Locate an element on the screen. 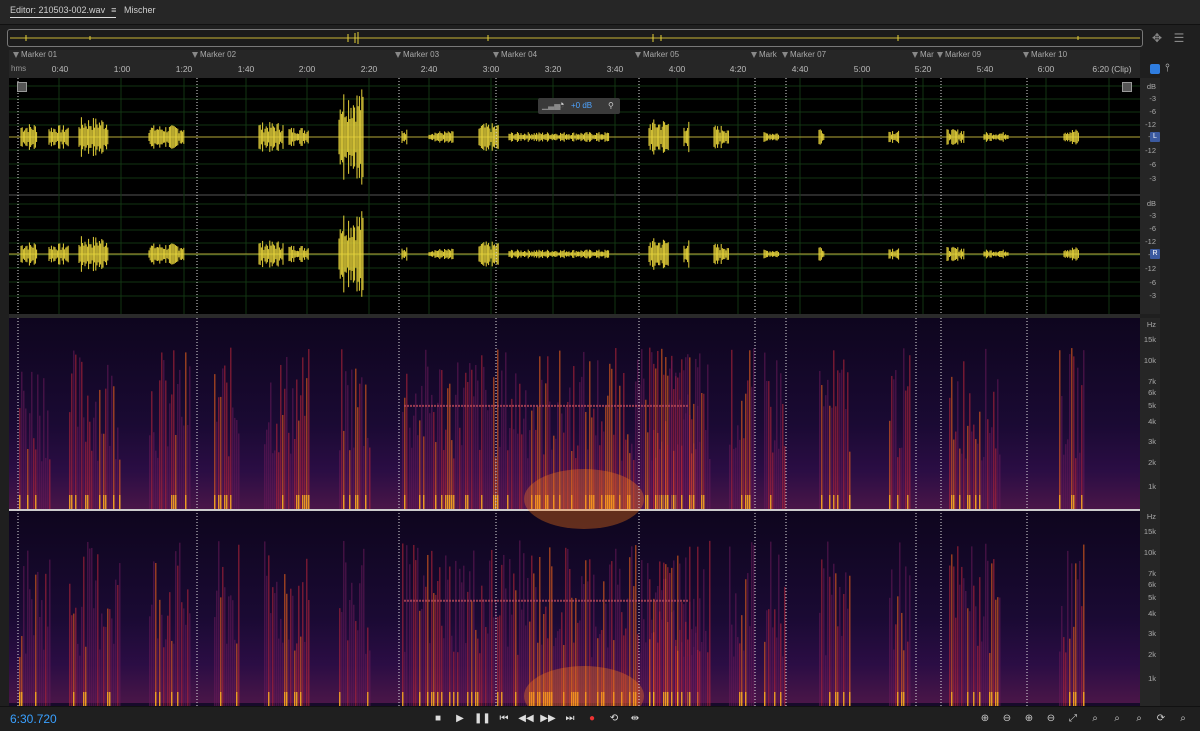 Image resolution: width=1200 pixels, height=731 pixels. overview-waveform is located at coordinates (575, 38).